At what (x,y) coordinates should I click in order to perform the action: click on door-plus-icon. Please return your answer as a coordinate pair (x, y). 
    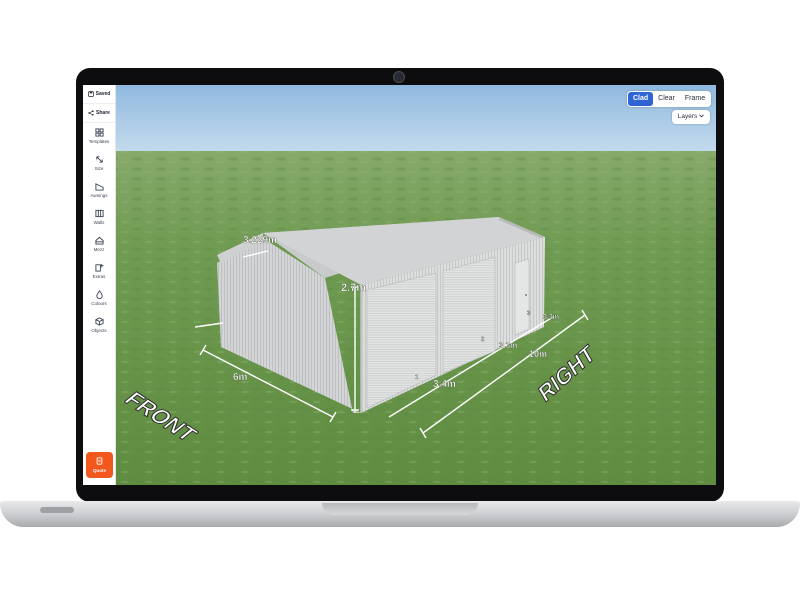
    Looking at the image, I should click on (99, 267).